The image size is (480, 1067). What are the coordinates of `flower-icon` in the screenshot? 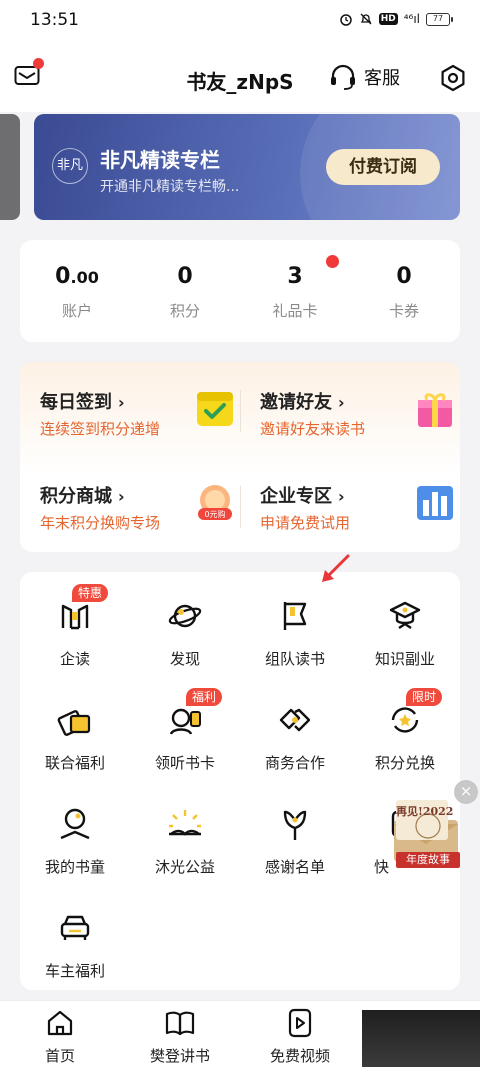 It's located at (295, 825).